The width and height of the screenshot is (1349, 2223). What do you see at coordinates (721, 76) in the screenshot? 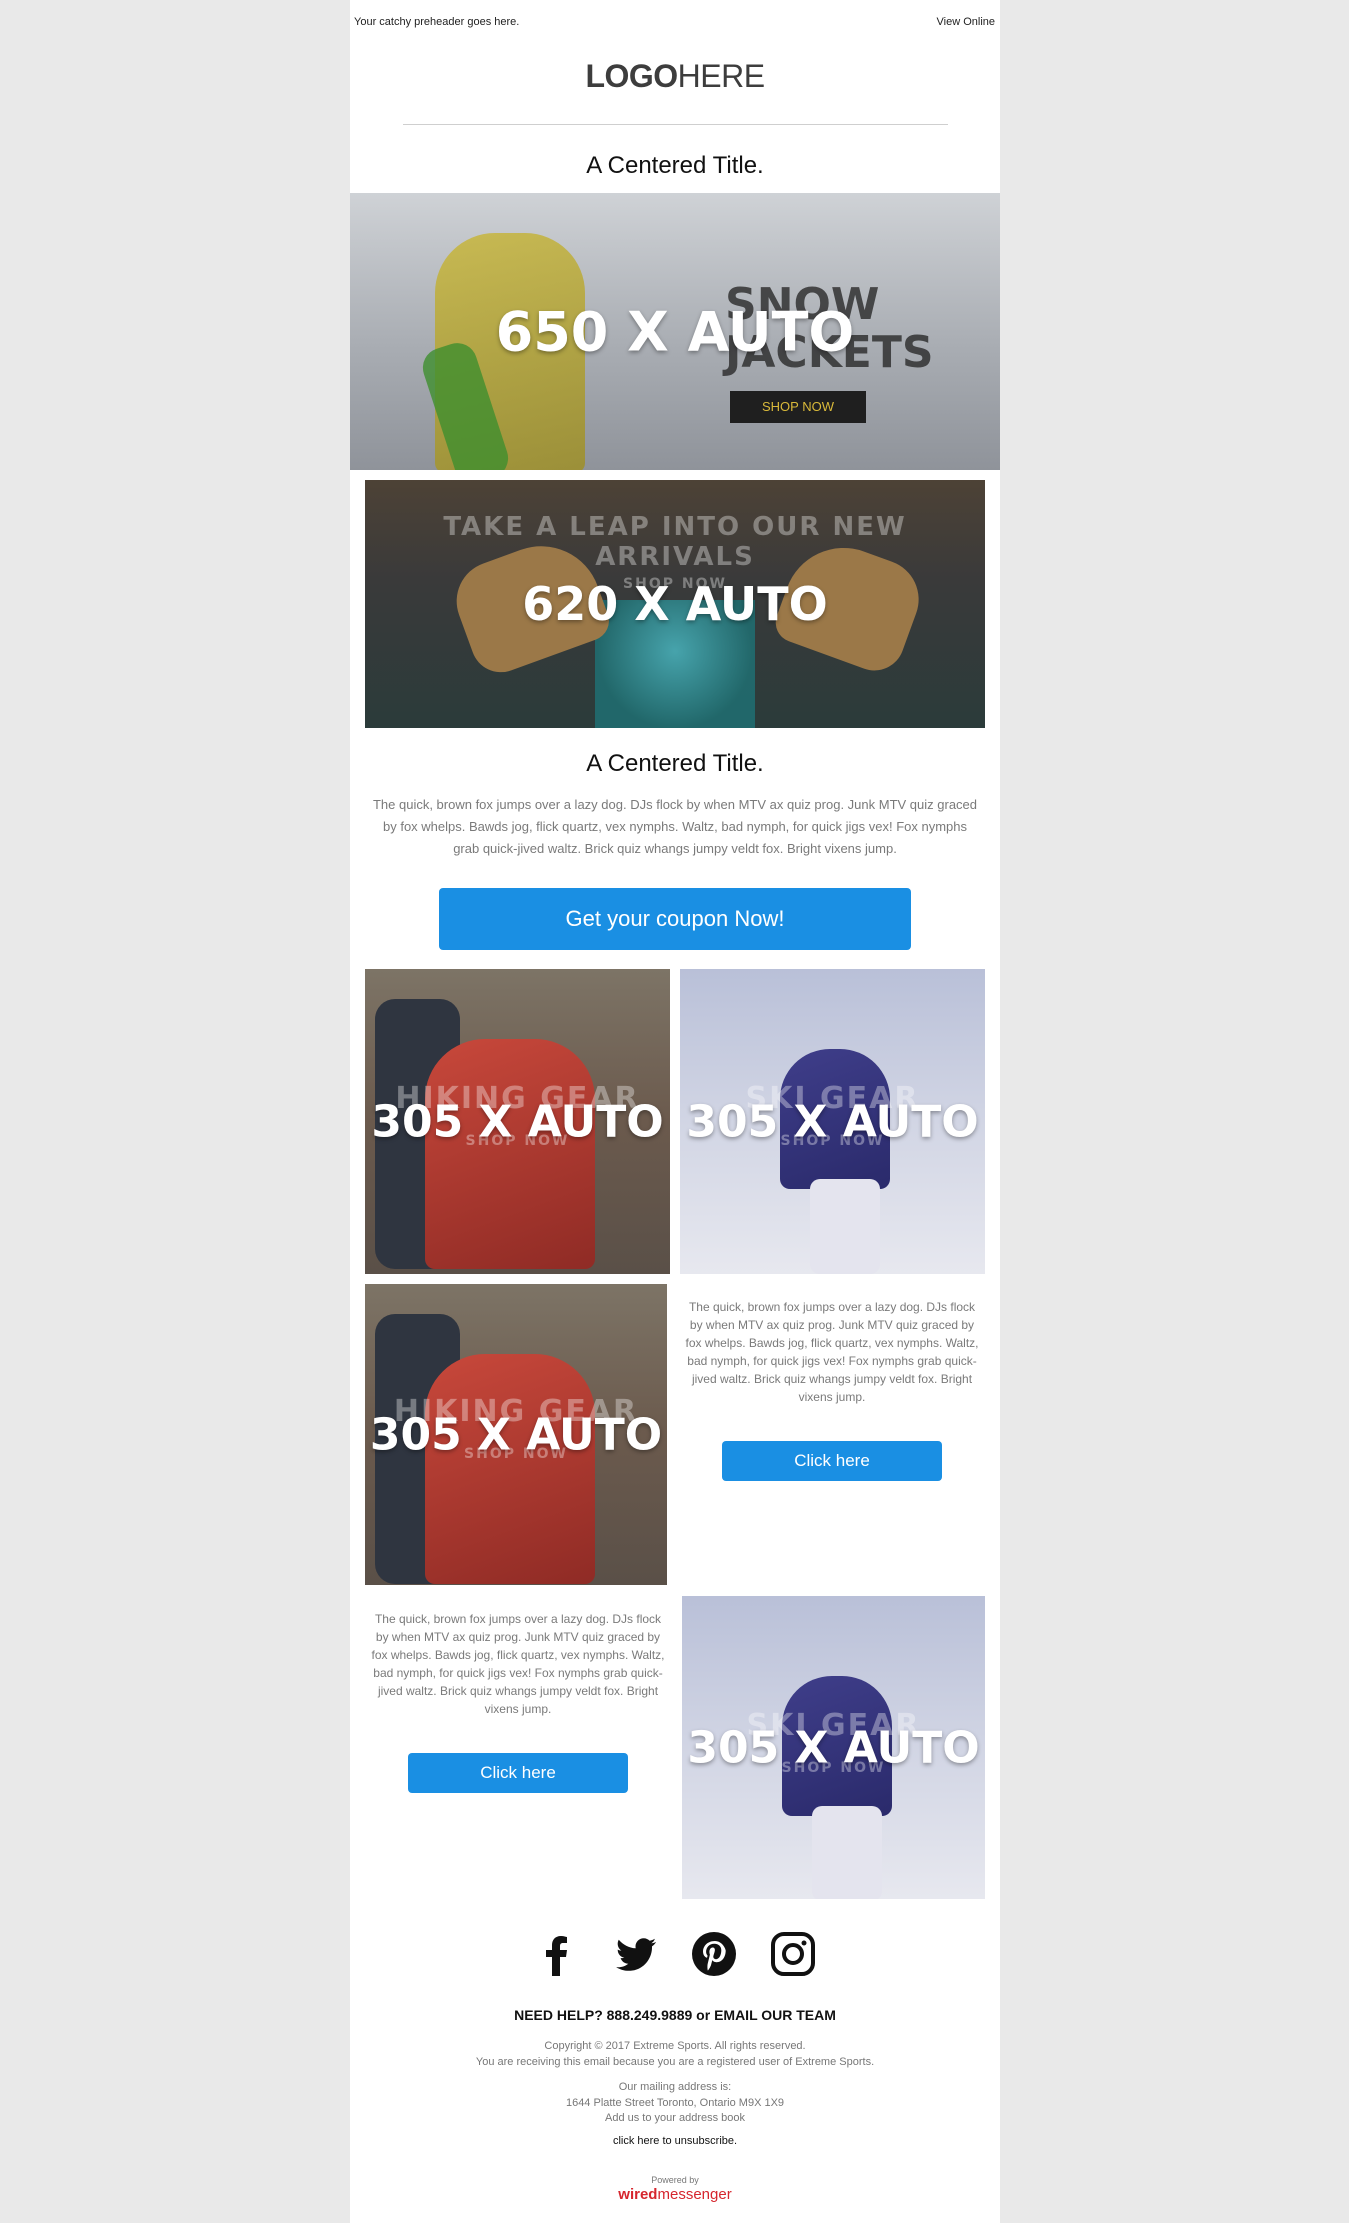
I see `logo-regular: HERE` at bounding box center [721, 76].